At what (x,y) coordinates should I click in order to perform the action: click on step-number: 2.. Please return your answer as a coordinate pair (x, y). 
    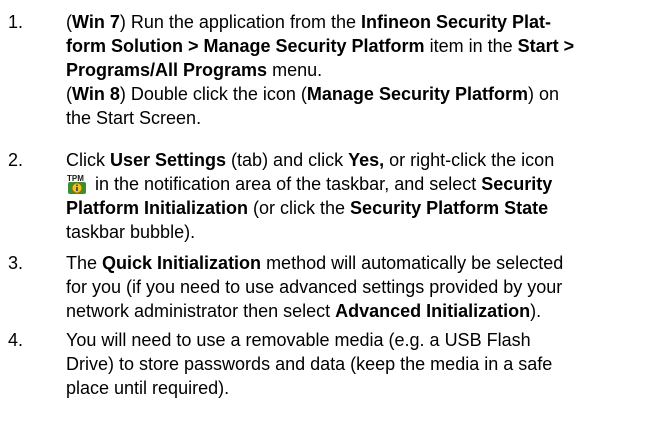
    Looking at the image, I should click on (16, 160).